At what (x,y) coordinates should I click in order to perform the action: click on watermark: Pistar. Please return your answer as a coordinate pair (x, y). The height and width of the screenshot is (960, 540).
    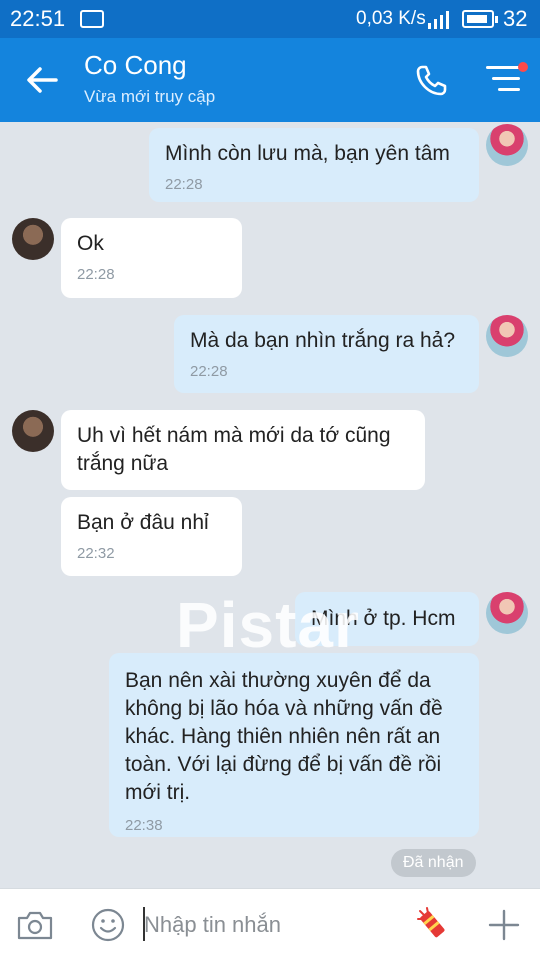
    Looking at the image, I should click on (268, 625).